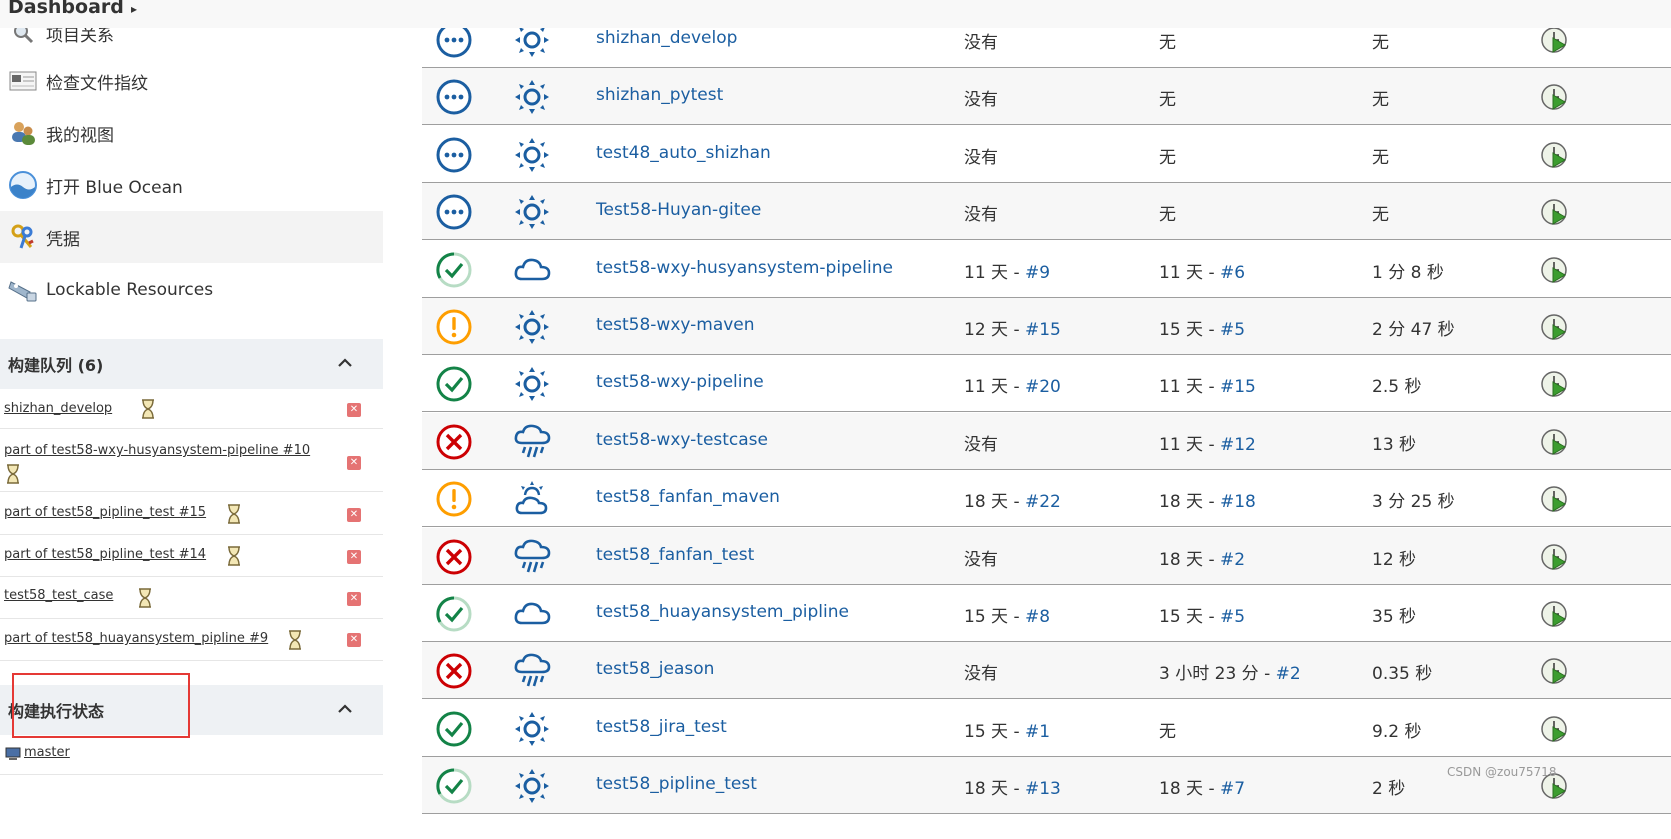 This screenshot has width=1671, height=839. I want to click on last-failure-cell: 无, so click(1167, 729).